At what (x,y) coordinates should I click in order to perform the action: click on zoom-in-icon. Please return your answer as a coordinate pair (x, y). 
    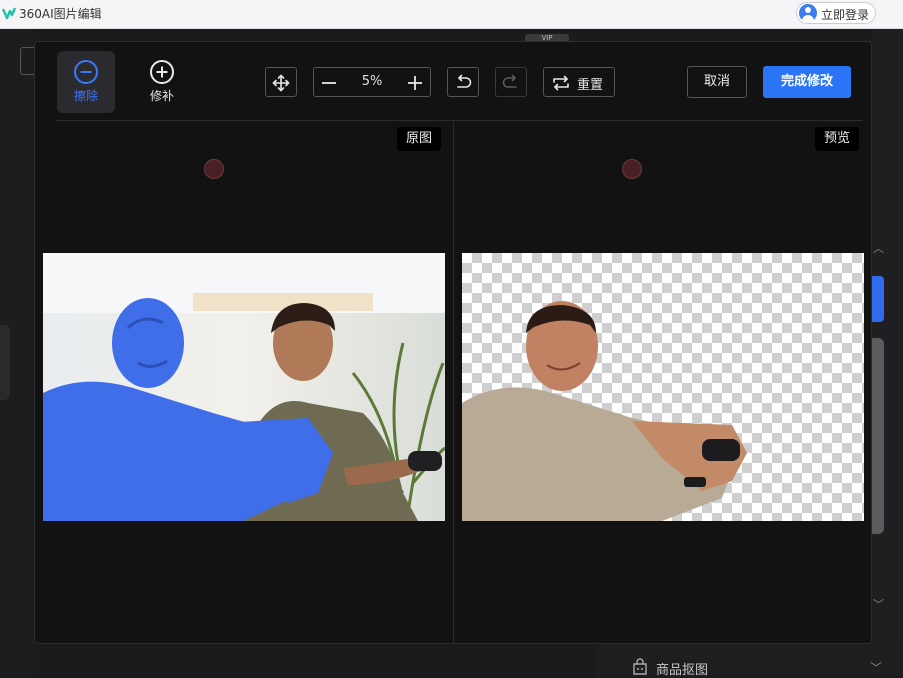
    Looking at the image, I should click on (415, 83).